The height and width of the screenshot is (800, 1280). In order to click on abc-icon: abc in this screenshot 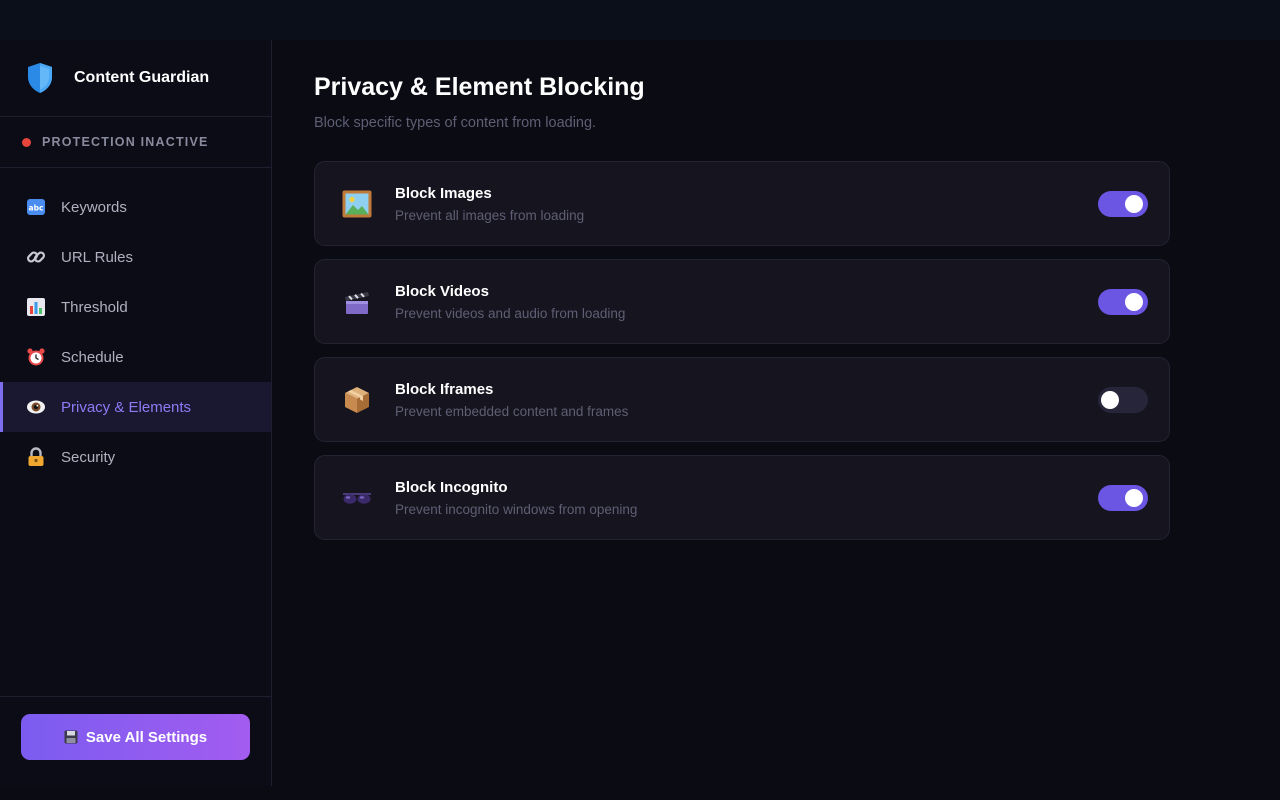, I will do `click(36, 207)`.